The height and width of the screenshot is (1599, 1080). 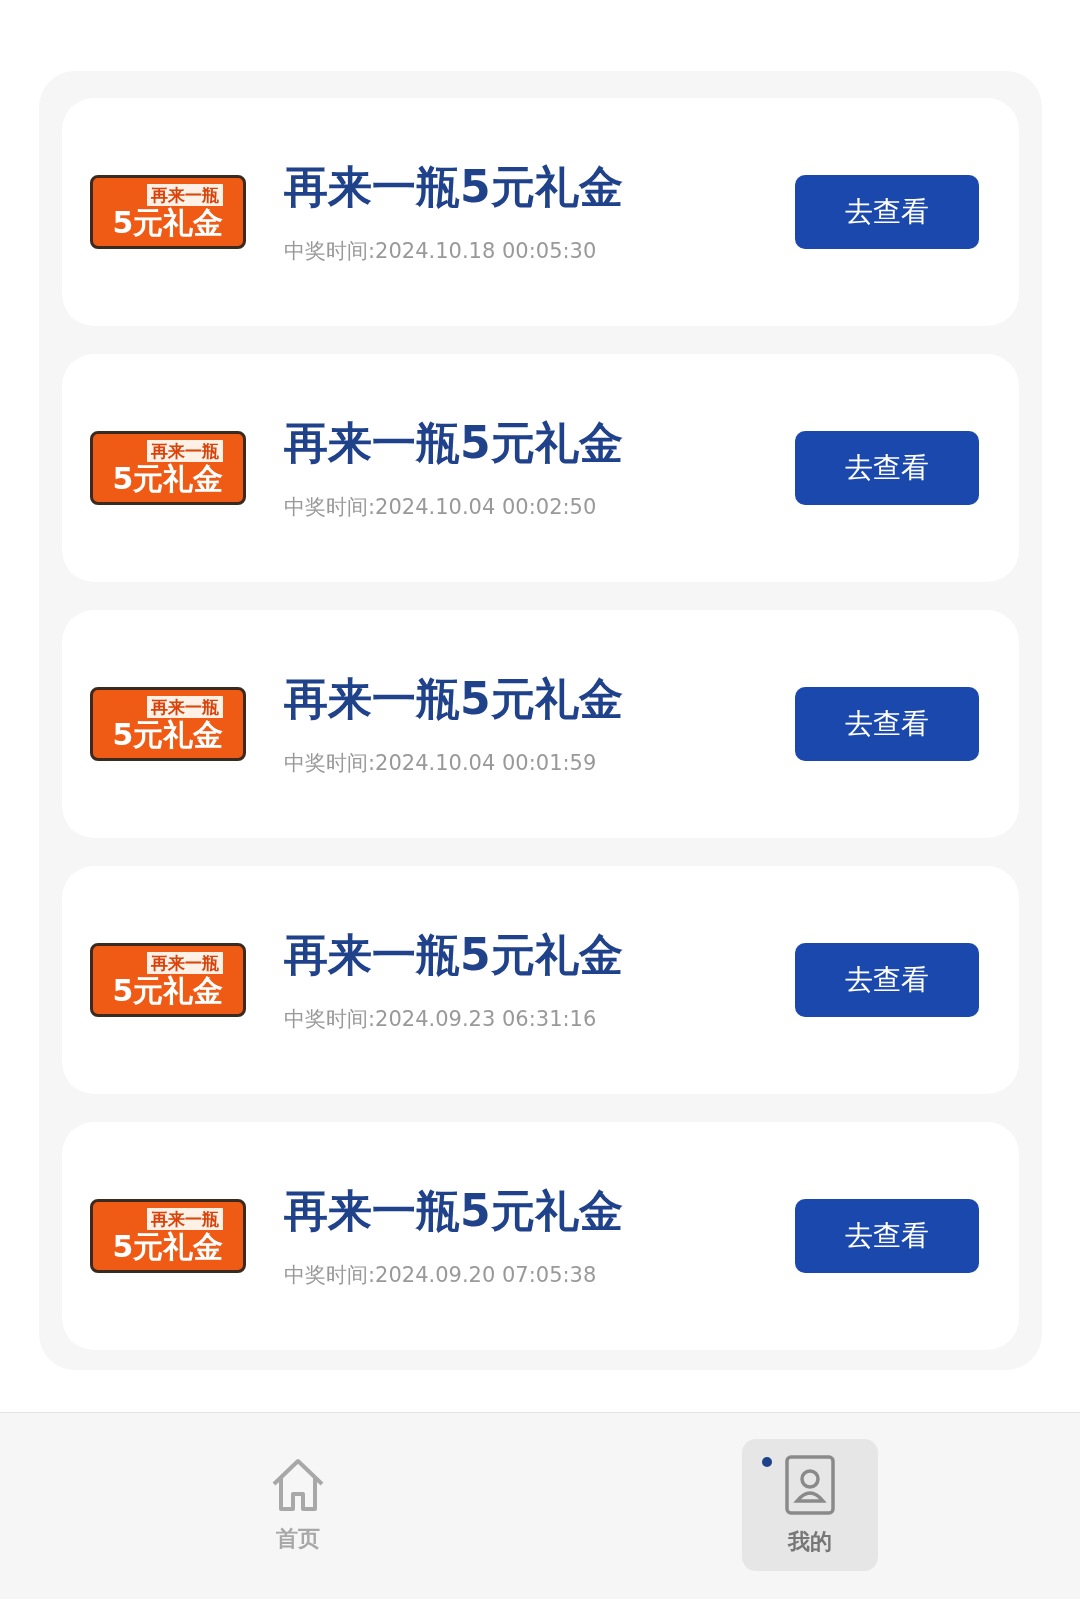 I want to click on win-time: 中奖时间:2024.10.18 00:05:30, so click(x=441, y=251).